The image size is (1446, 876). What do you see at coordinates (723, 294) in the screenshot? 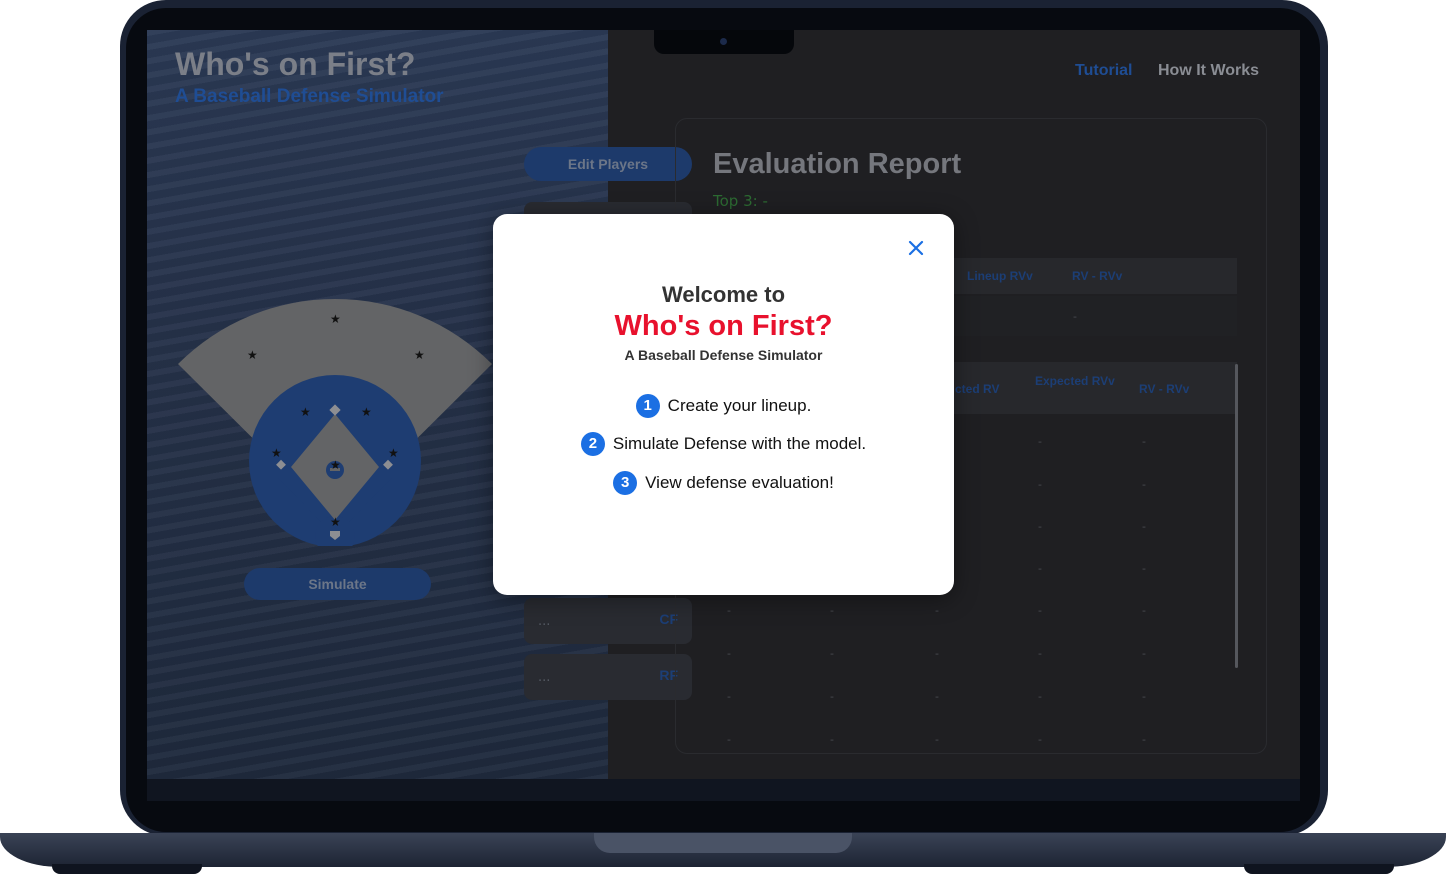
I see `modal-welcome-text: Welcome to` at bounding box center [723, 294].